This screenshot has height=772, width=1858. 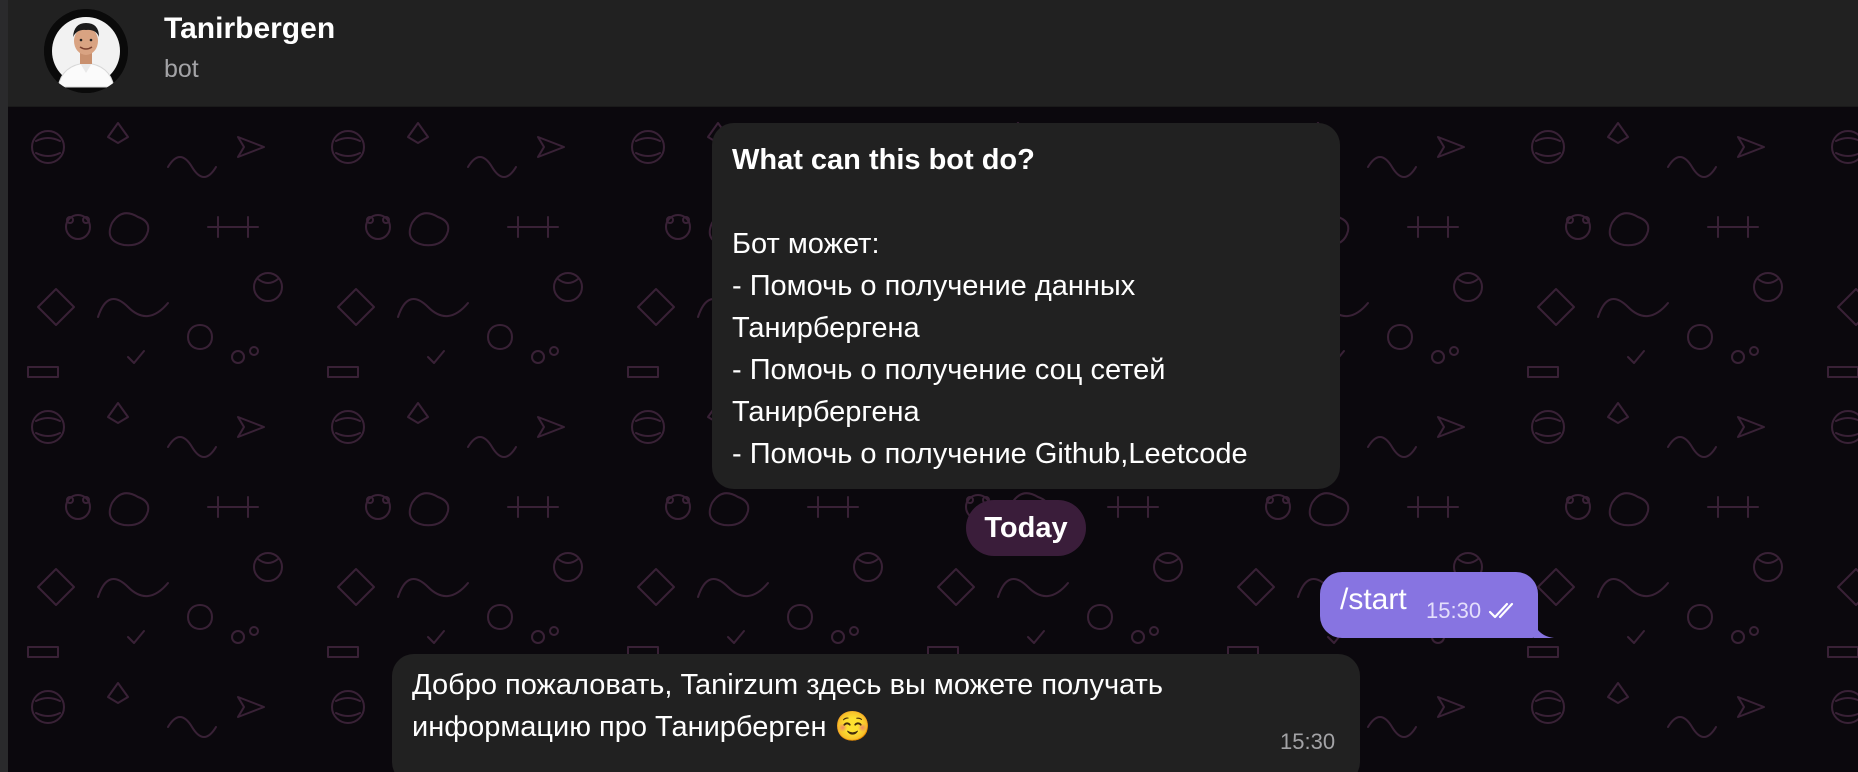 I want to click on chat-subtitle: bot, so click(x=181, y=69).